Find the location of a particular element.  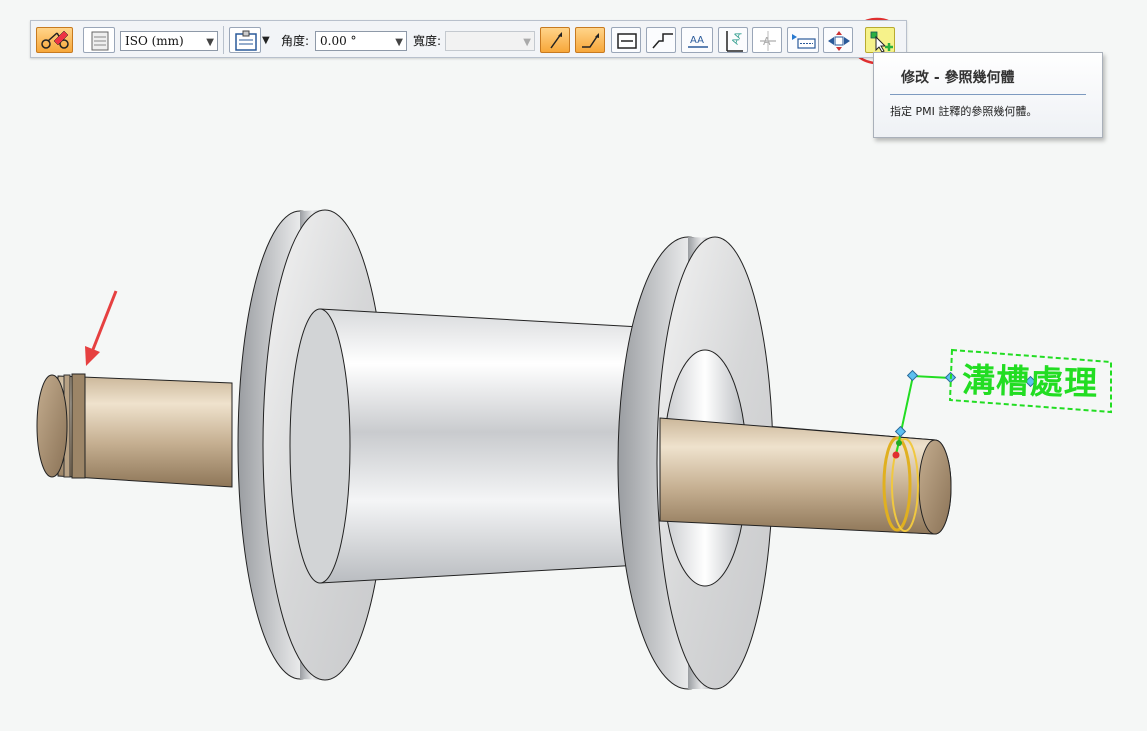

underline-text-icon: AA is located at coordinates (698, 41).